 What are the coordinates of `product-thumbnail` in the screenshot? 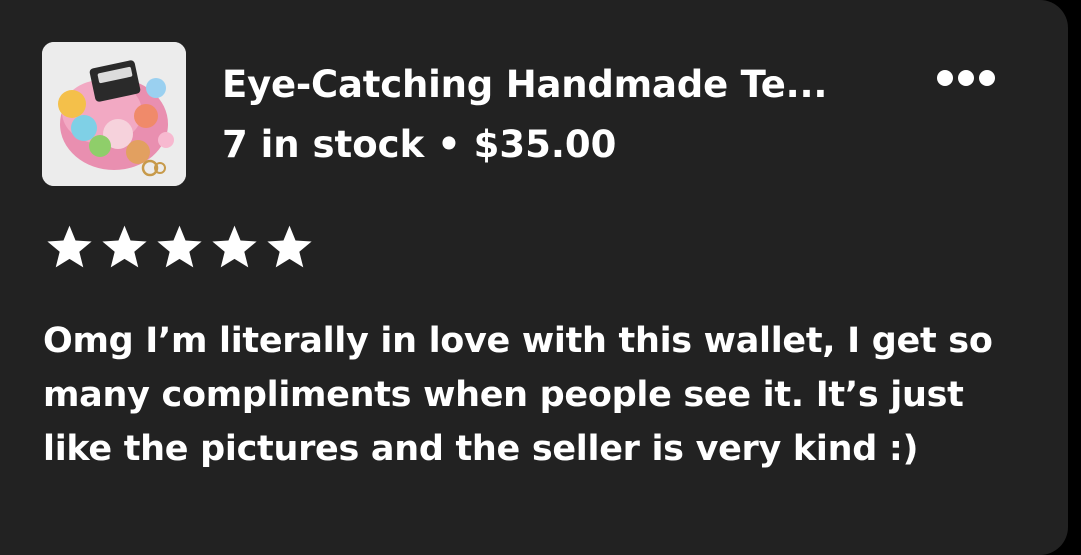 It's located at (114, 114).